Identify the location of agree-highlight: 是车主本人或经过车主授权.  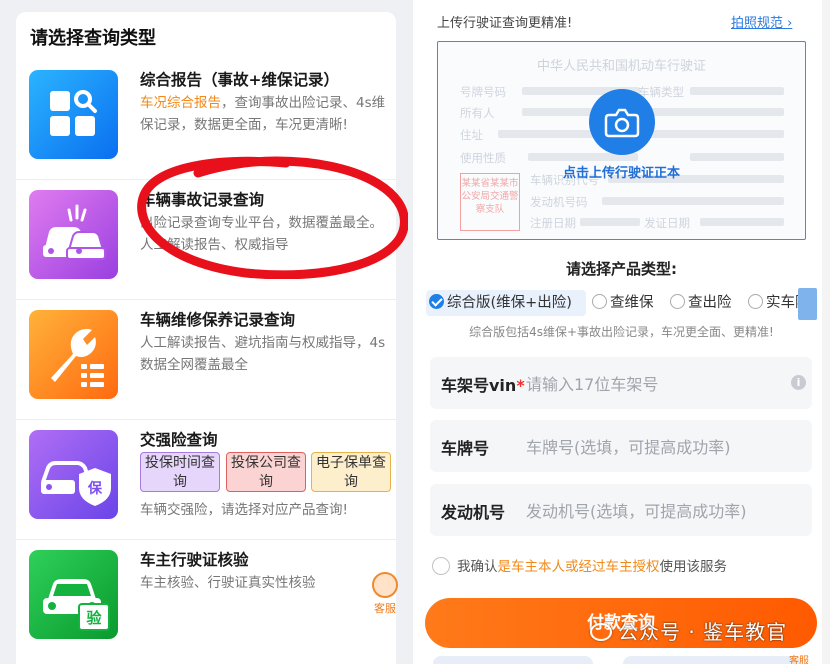
(579, 567).